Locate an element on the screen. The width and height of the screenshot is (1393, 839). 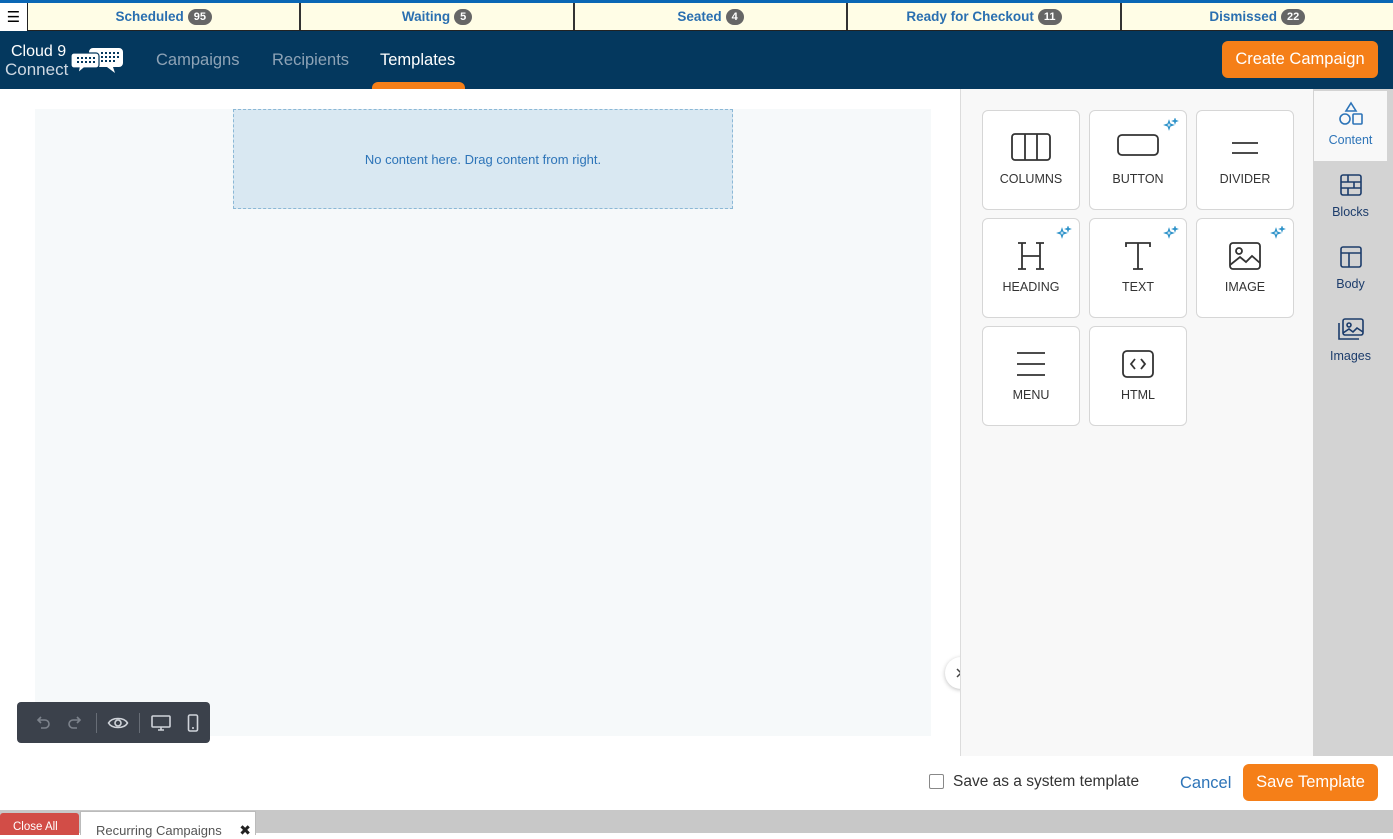
tool-html: HTML is located at coordinates (1138, 376).